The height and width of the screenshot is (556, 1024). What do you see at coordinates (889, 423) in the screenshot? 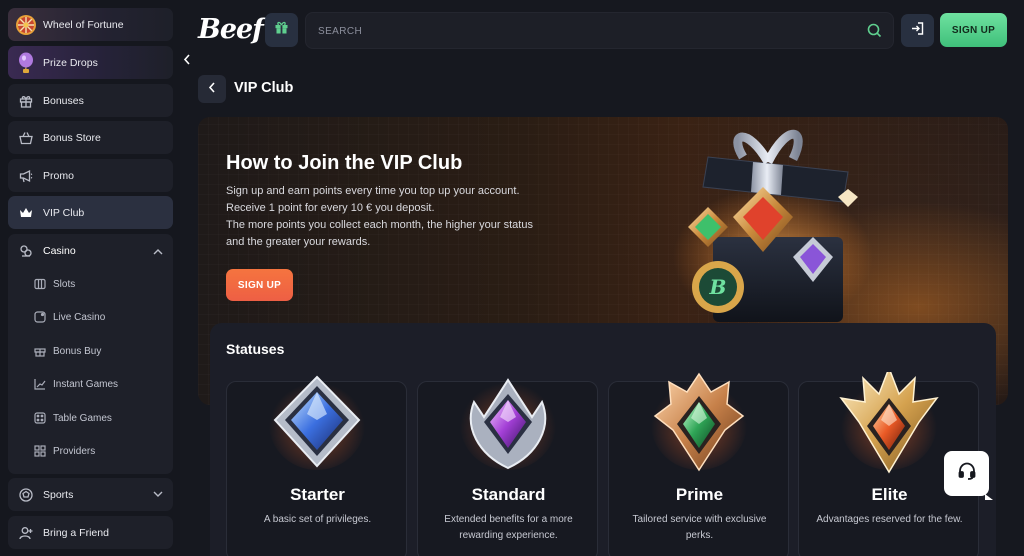
I see `elite-badge-icon` at bounding box center [889, 423].